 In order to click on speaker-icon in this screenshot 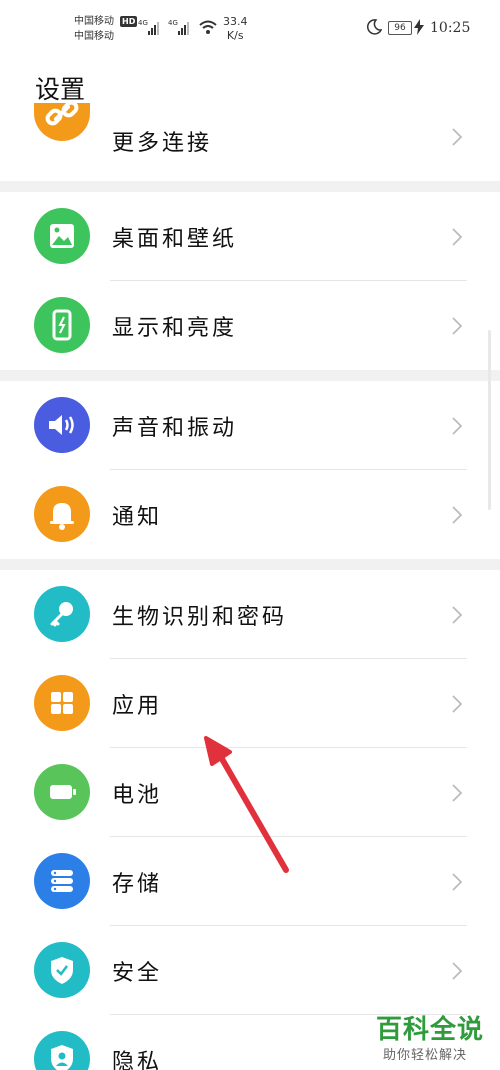, I will do `click(62, 425)`.